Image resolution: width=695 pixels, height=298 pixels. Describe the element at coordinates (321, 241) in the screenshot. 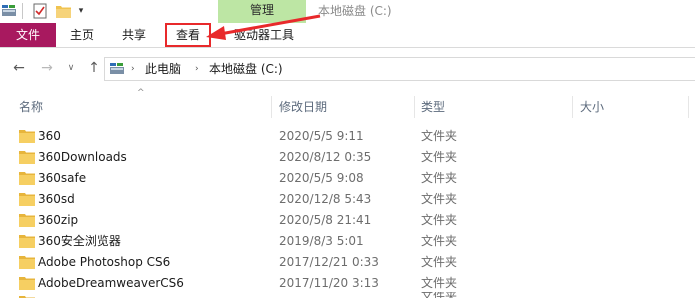

I see `file-date: 2019/8/3 5:01` at that location.